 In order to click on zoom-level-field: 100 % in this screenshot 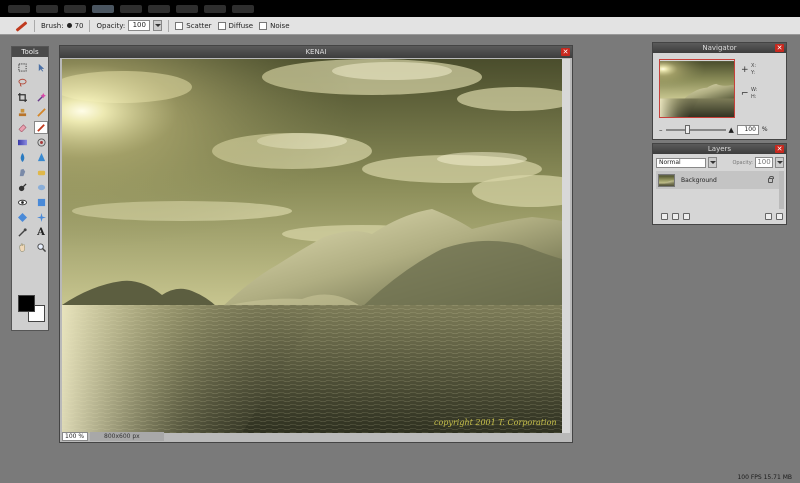, I will do `click(75, 436)`.